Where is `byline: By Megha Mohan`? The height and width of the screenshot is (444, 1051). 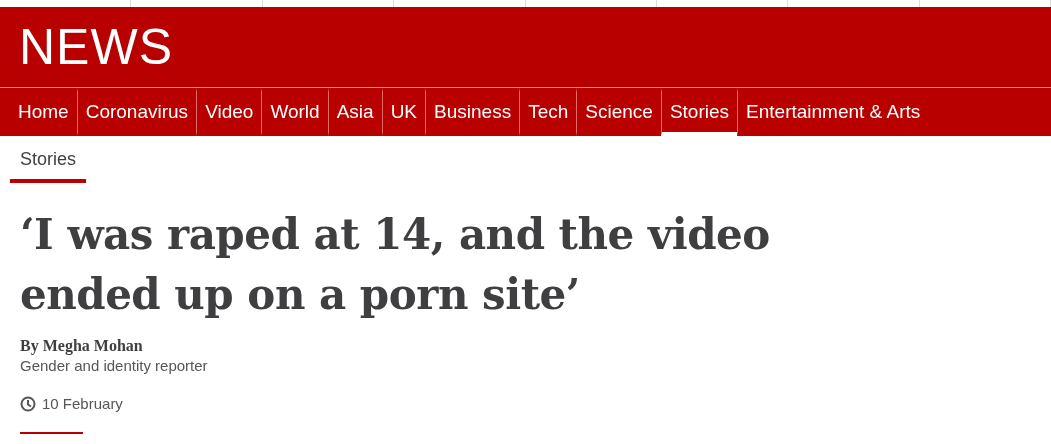
byline: By Megha Mohan is located at coordinates (82, 346).